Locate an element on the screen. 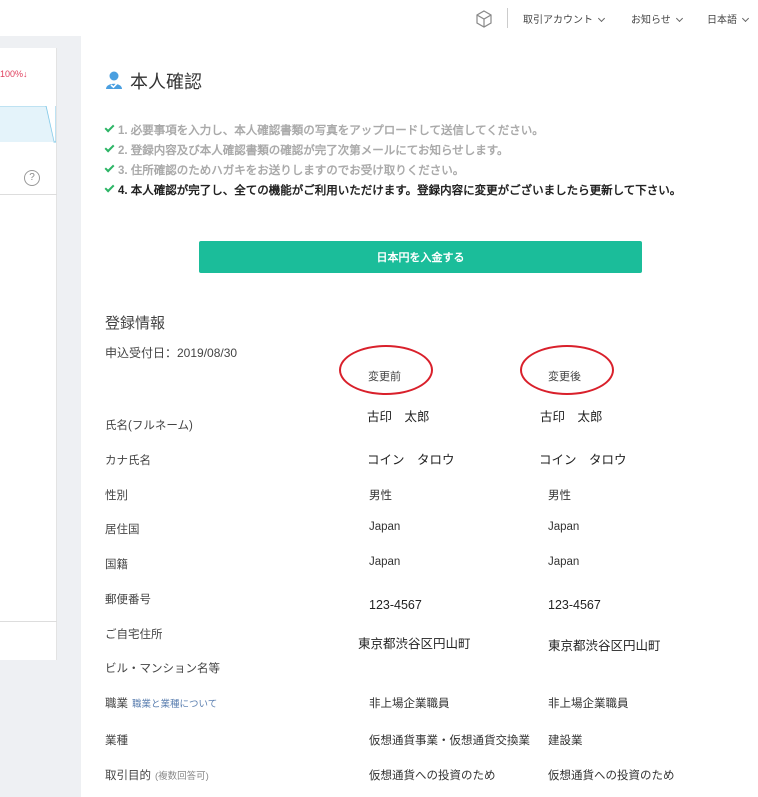 This screenshot has width=758, height=797. account-menu: 取引アカウント is located at coordinates (564, 18).